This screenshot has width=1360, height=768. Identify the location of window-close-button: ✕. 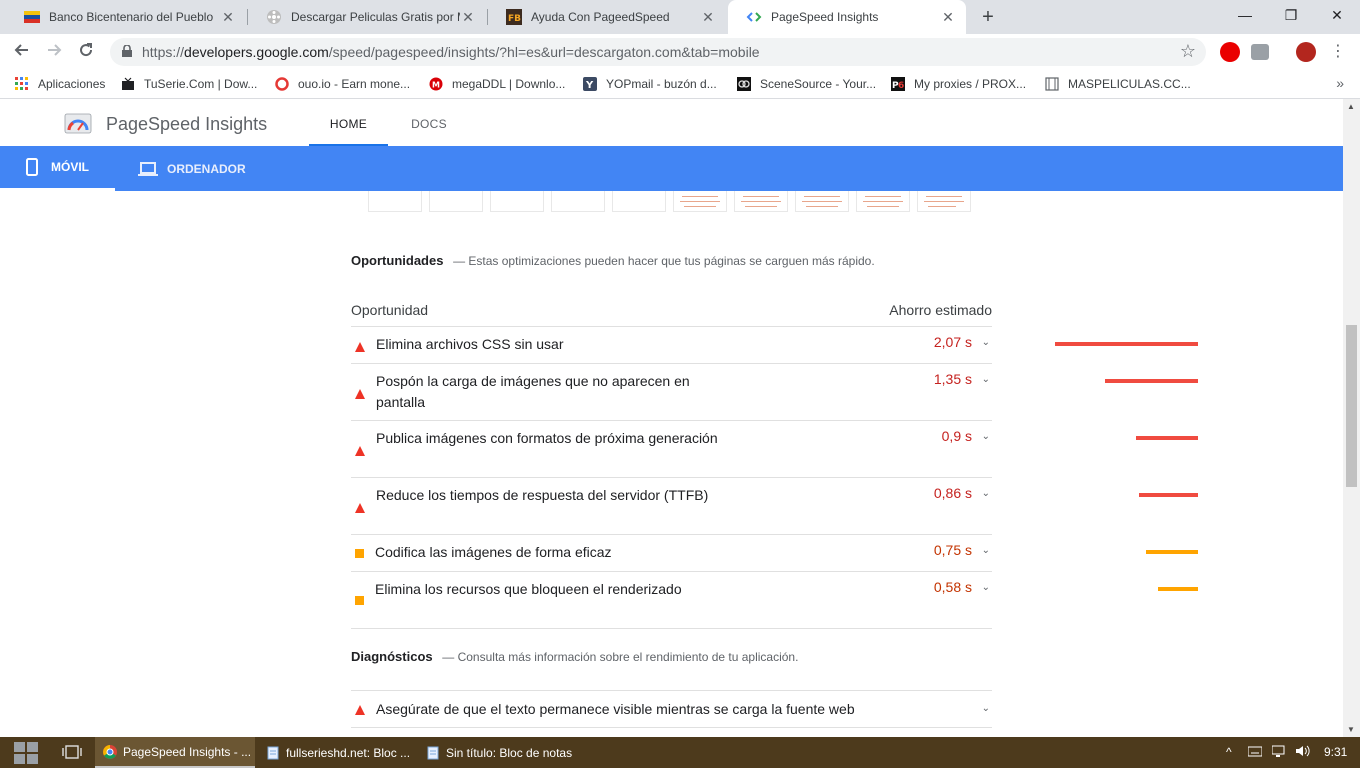
(1337, 15).